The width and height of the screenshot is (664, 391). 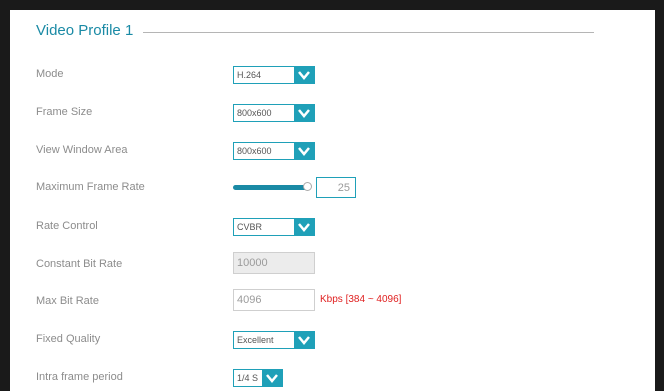 What do you see at coordinates (248, 378) in the screenshot?
I see `intra-frame-value: 1/4 S` at bounding box center [248, 378].